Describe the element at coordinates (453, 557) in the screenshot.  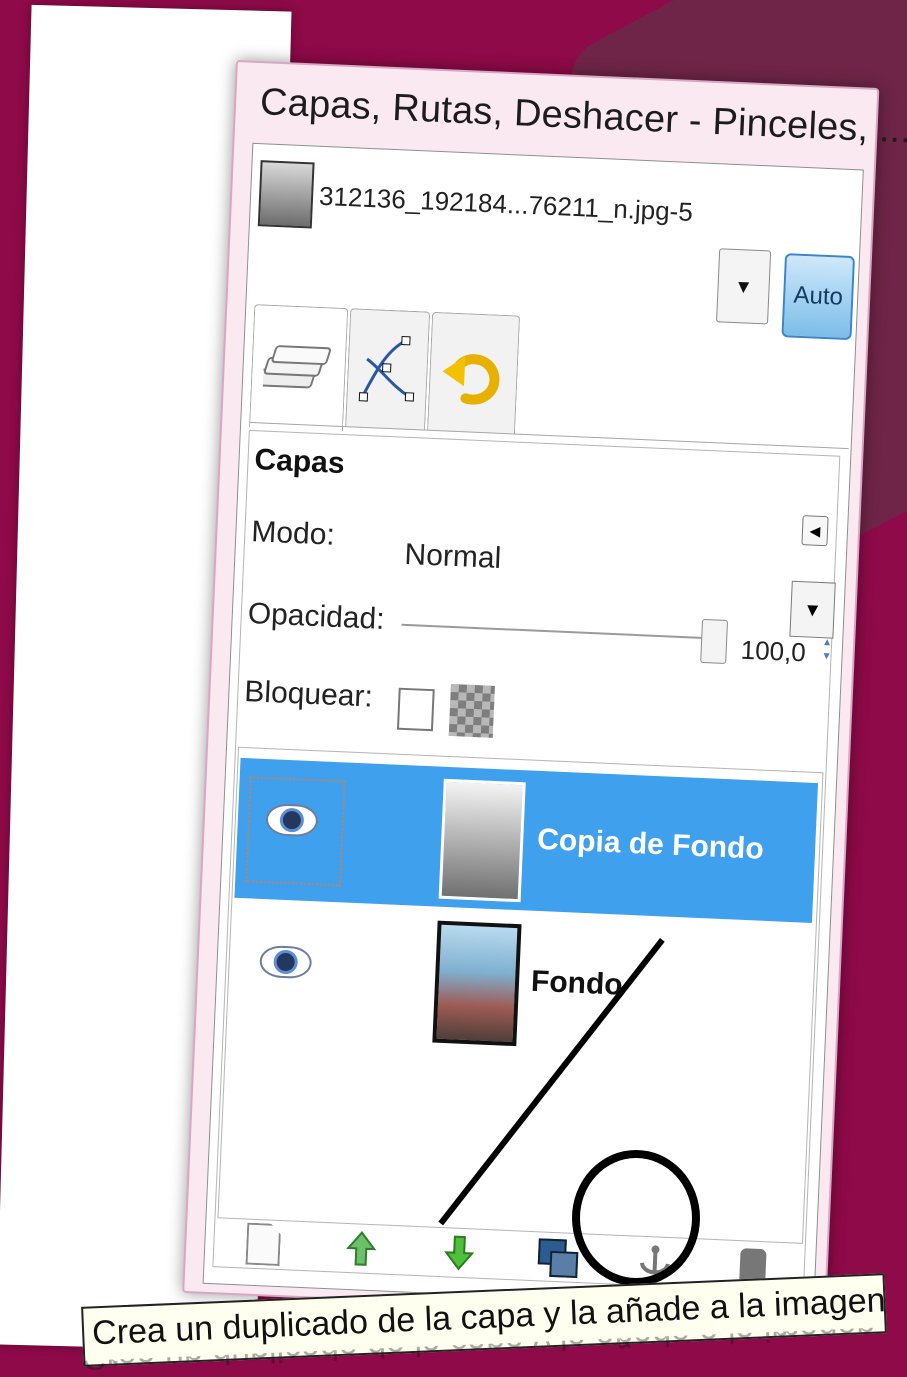
I see `mode-value: Normal` at that location.